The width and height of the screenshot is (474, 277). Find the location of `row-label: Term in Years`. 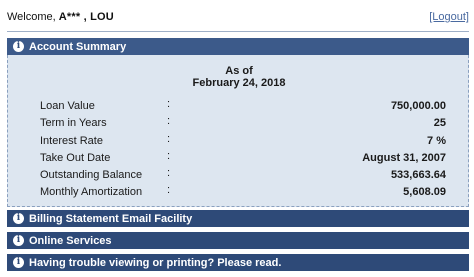

row-label: Term in Years is located at coordinates (73, 123).